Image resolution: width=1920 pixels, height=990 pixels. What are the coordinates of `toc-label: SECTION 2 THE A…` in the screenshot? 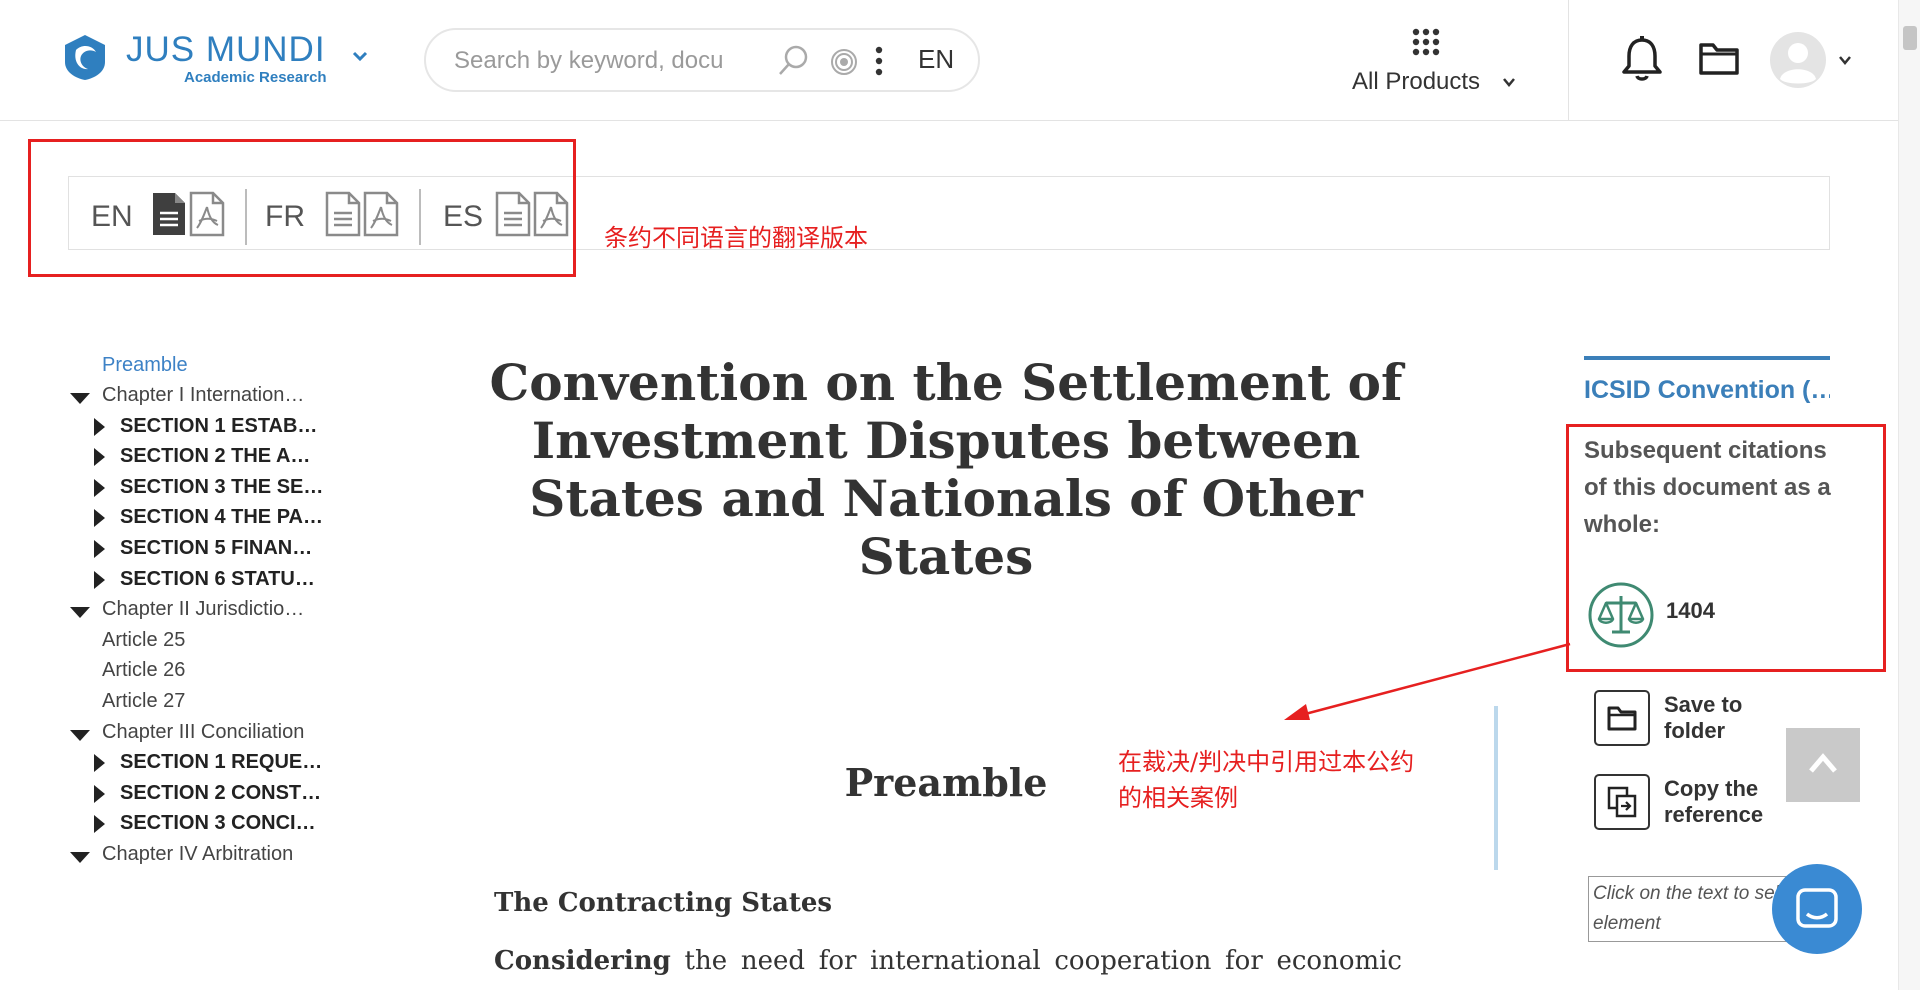 It's located at (215, 456).